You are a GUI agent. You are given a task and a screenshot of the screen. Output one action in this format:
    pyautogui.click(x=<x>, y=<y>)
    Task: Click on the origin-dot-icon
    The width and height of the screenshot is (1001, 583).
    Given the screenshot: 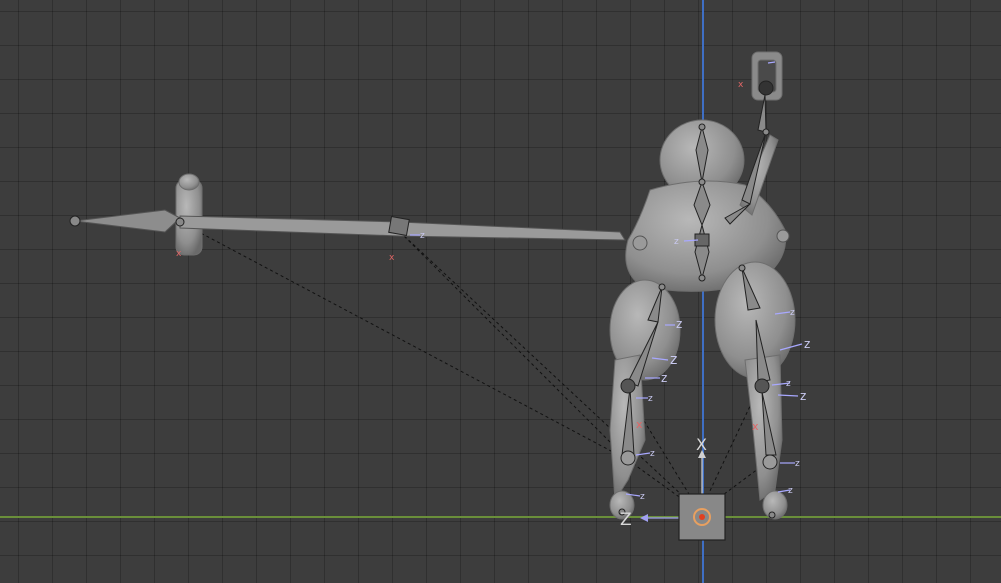 What is the action you would take?
    pyautogui.click(x=702, y=517)
    